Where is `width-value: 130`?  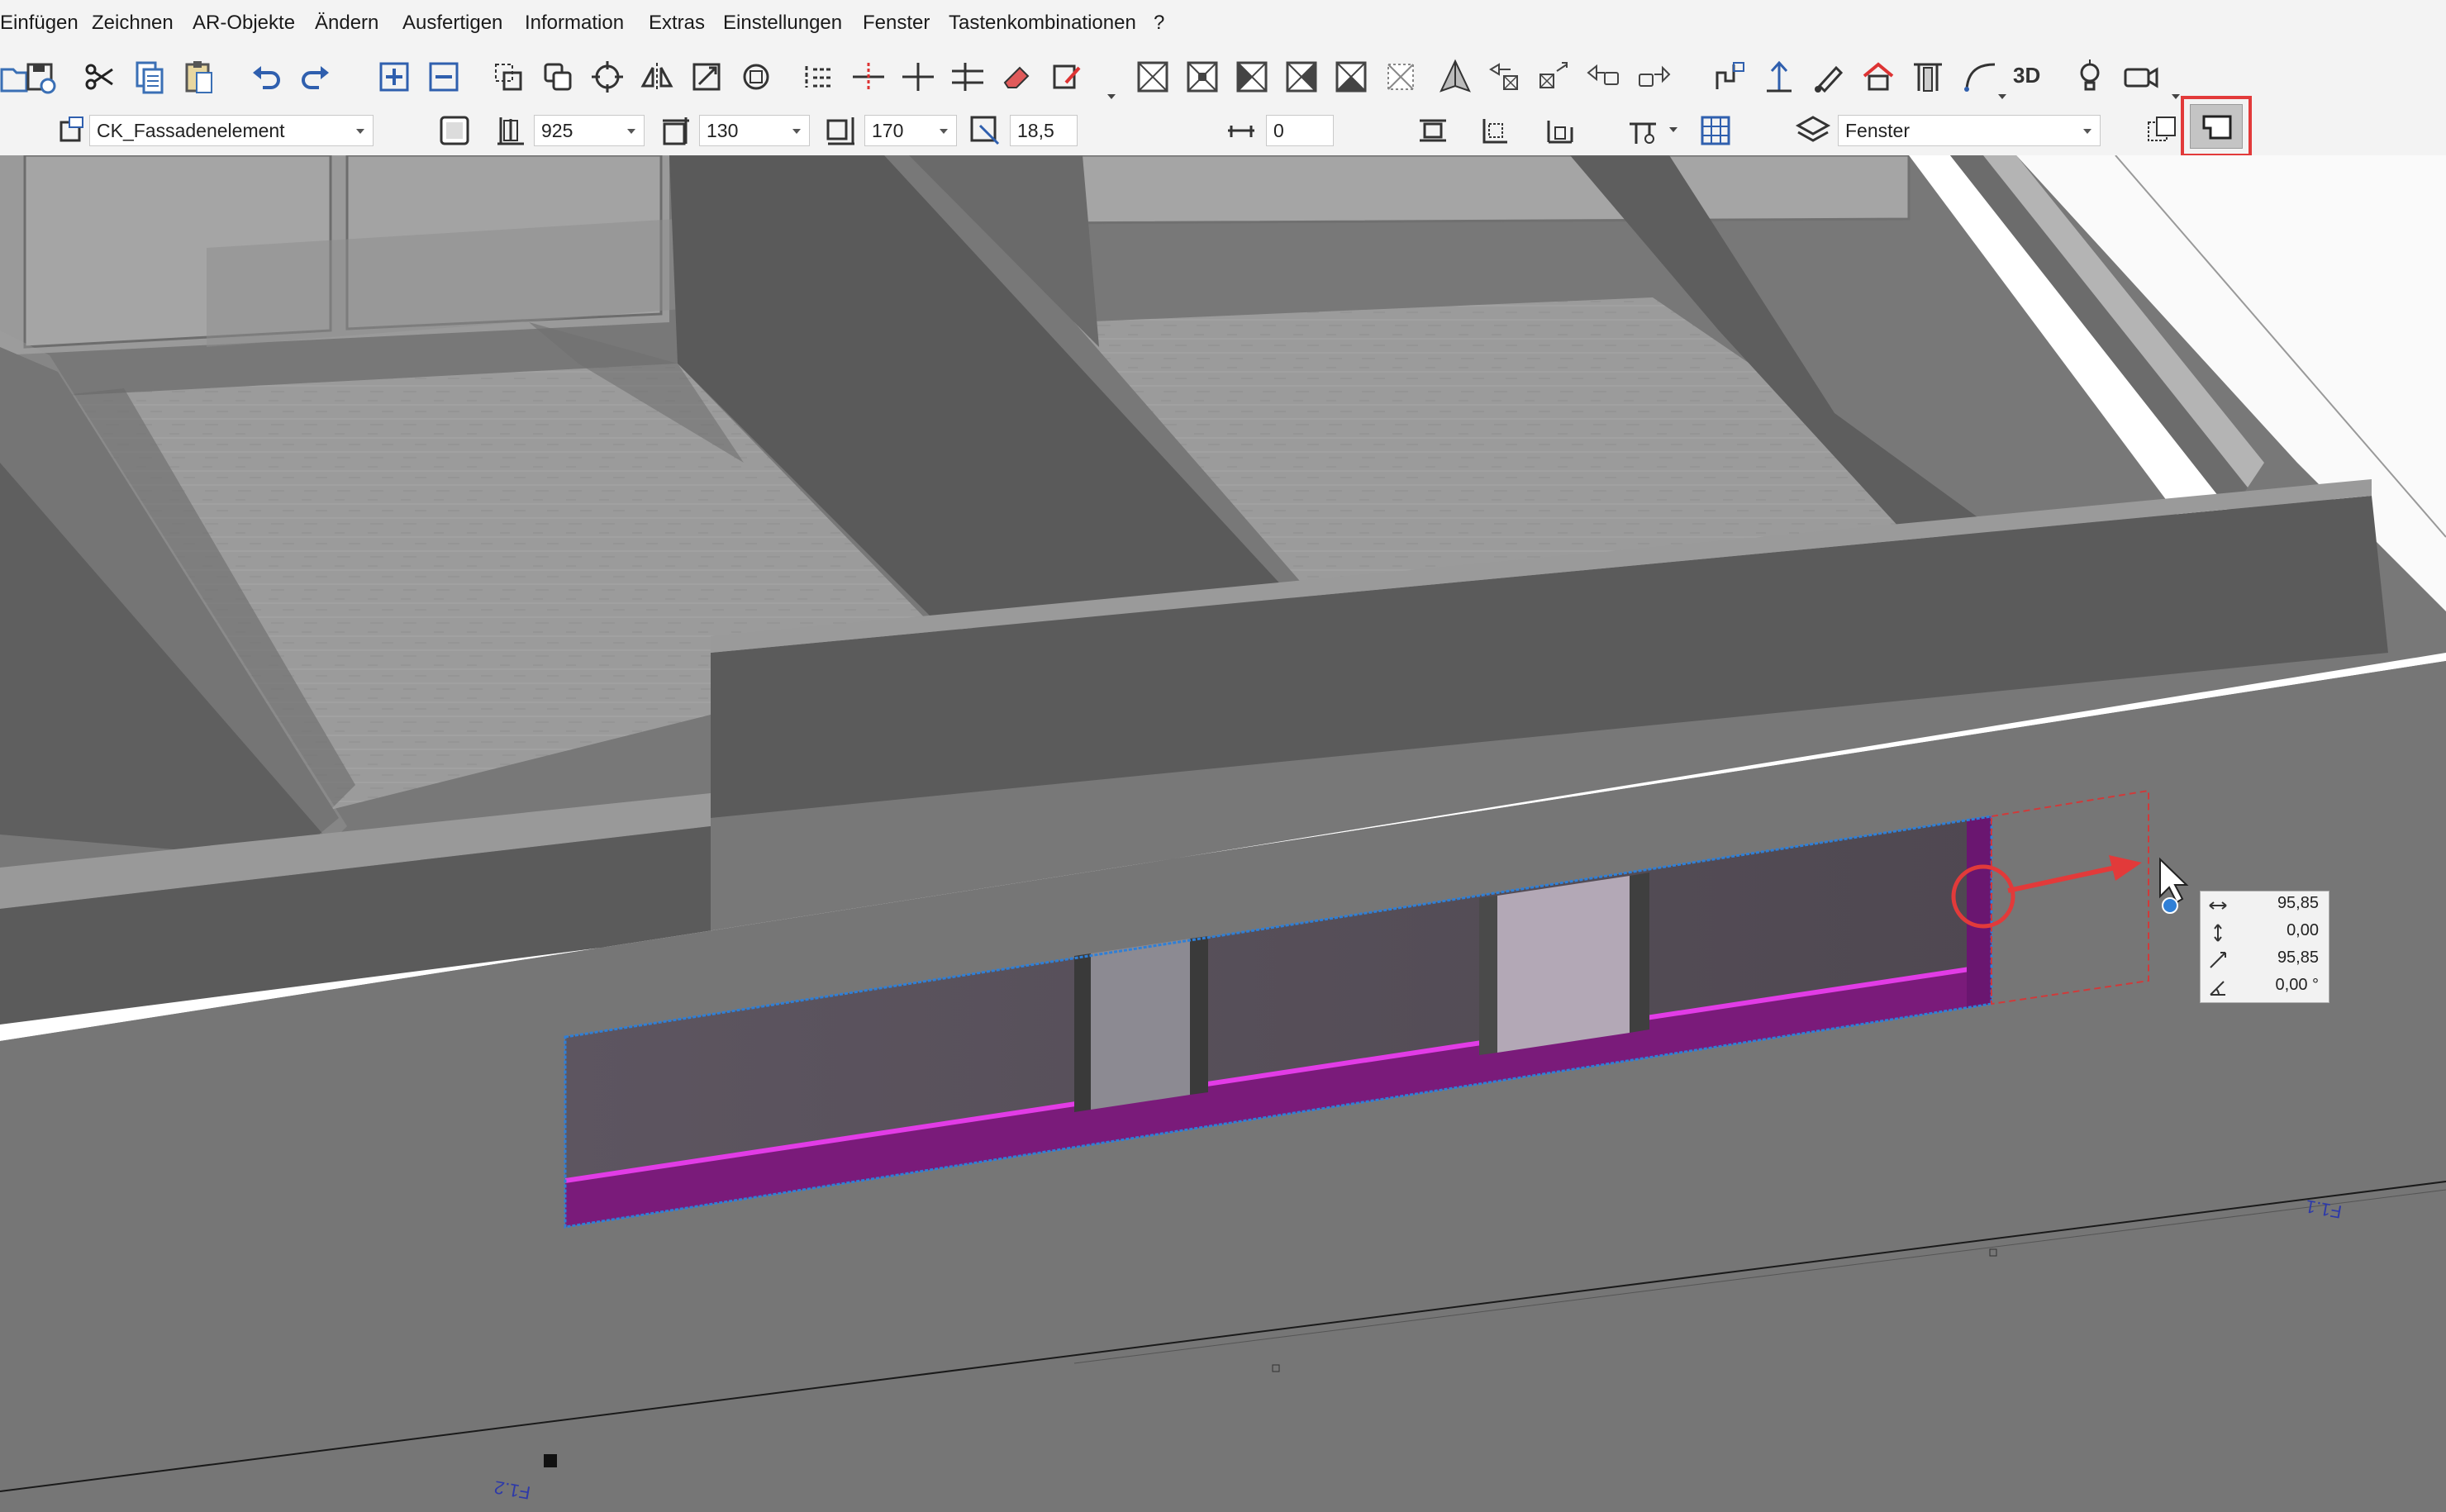
width-value: 130 is located at coordinates (723, 130).